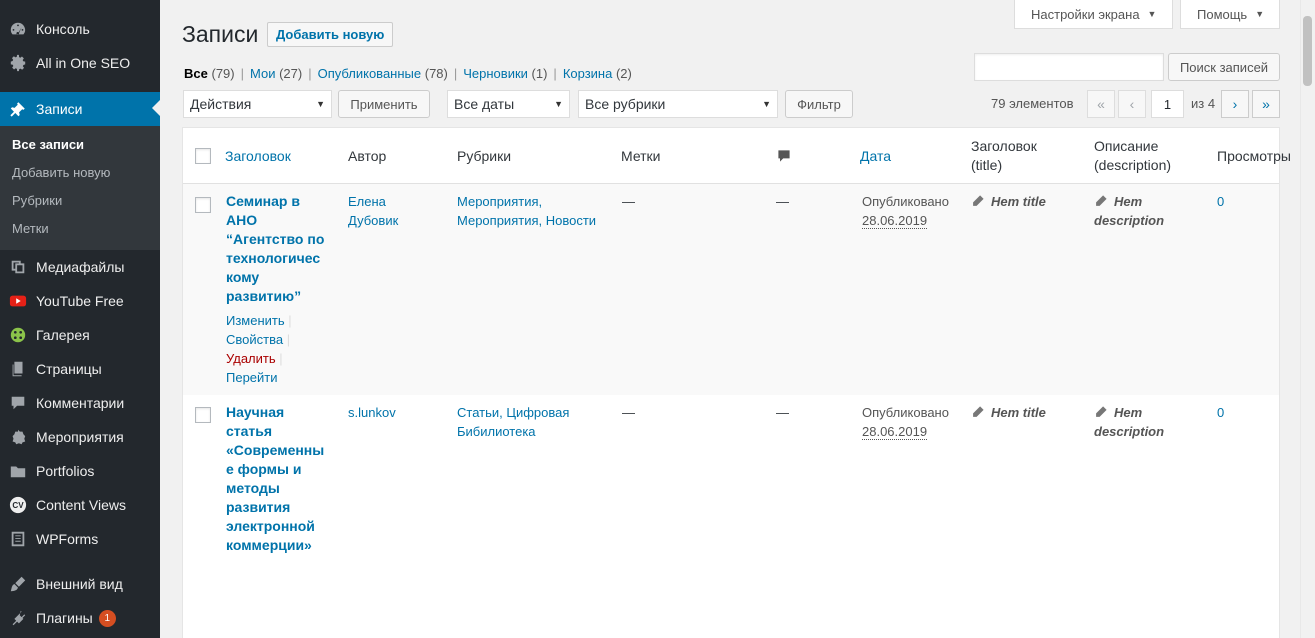 This screenshot has width=1315, height=638. What do you see at coordinates (388, 211) in the screenshot?
I see `author-link: Елена Дубовик` at bounding box center [388, 211].